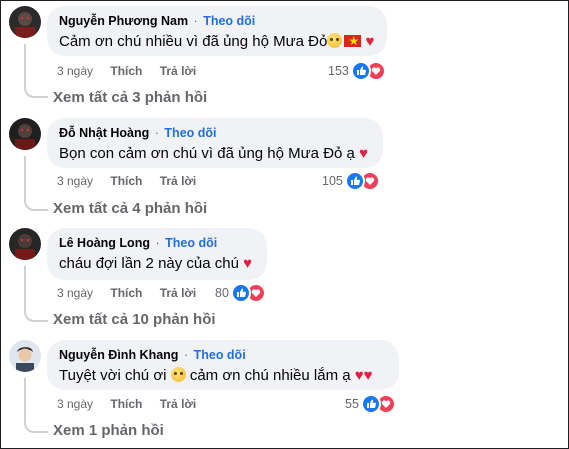 This screenshot has width=569, height=449. What do you see at coordinates (113, 375) in the screenshot?
I see `comment-text-before: Tuyệt vời chú ơi` at bounding box center [113, 375].